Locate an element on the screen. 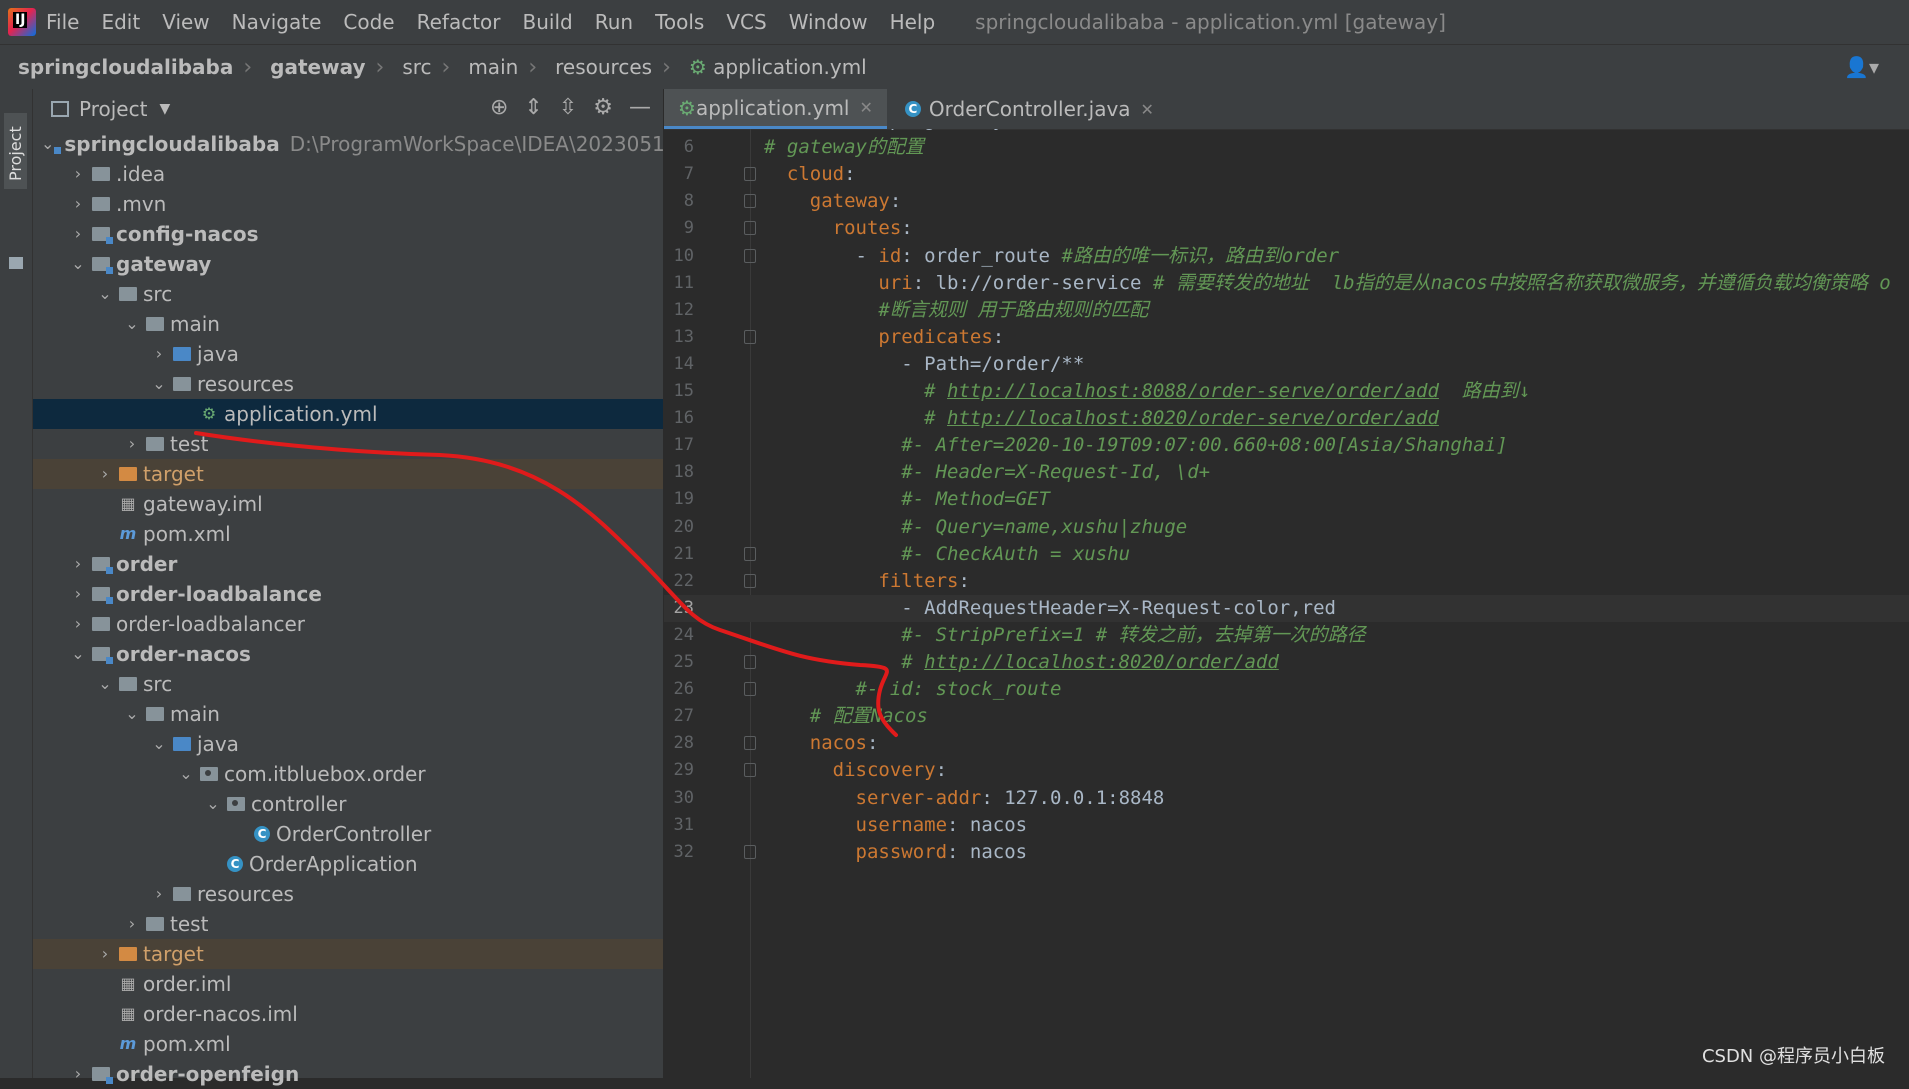 The width and height of the screenshot is (1909, 1089). tree-node: › order-loadbalance is located at coordinates (348, 594).